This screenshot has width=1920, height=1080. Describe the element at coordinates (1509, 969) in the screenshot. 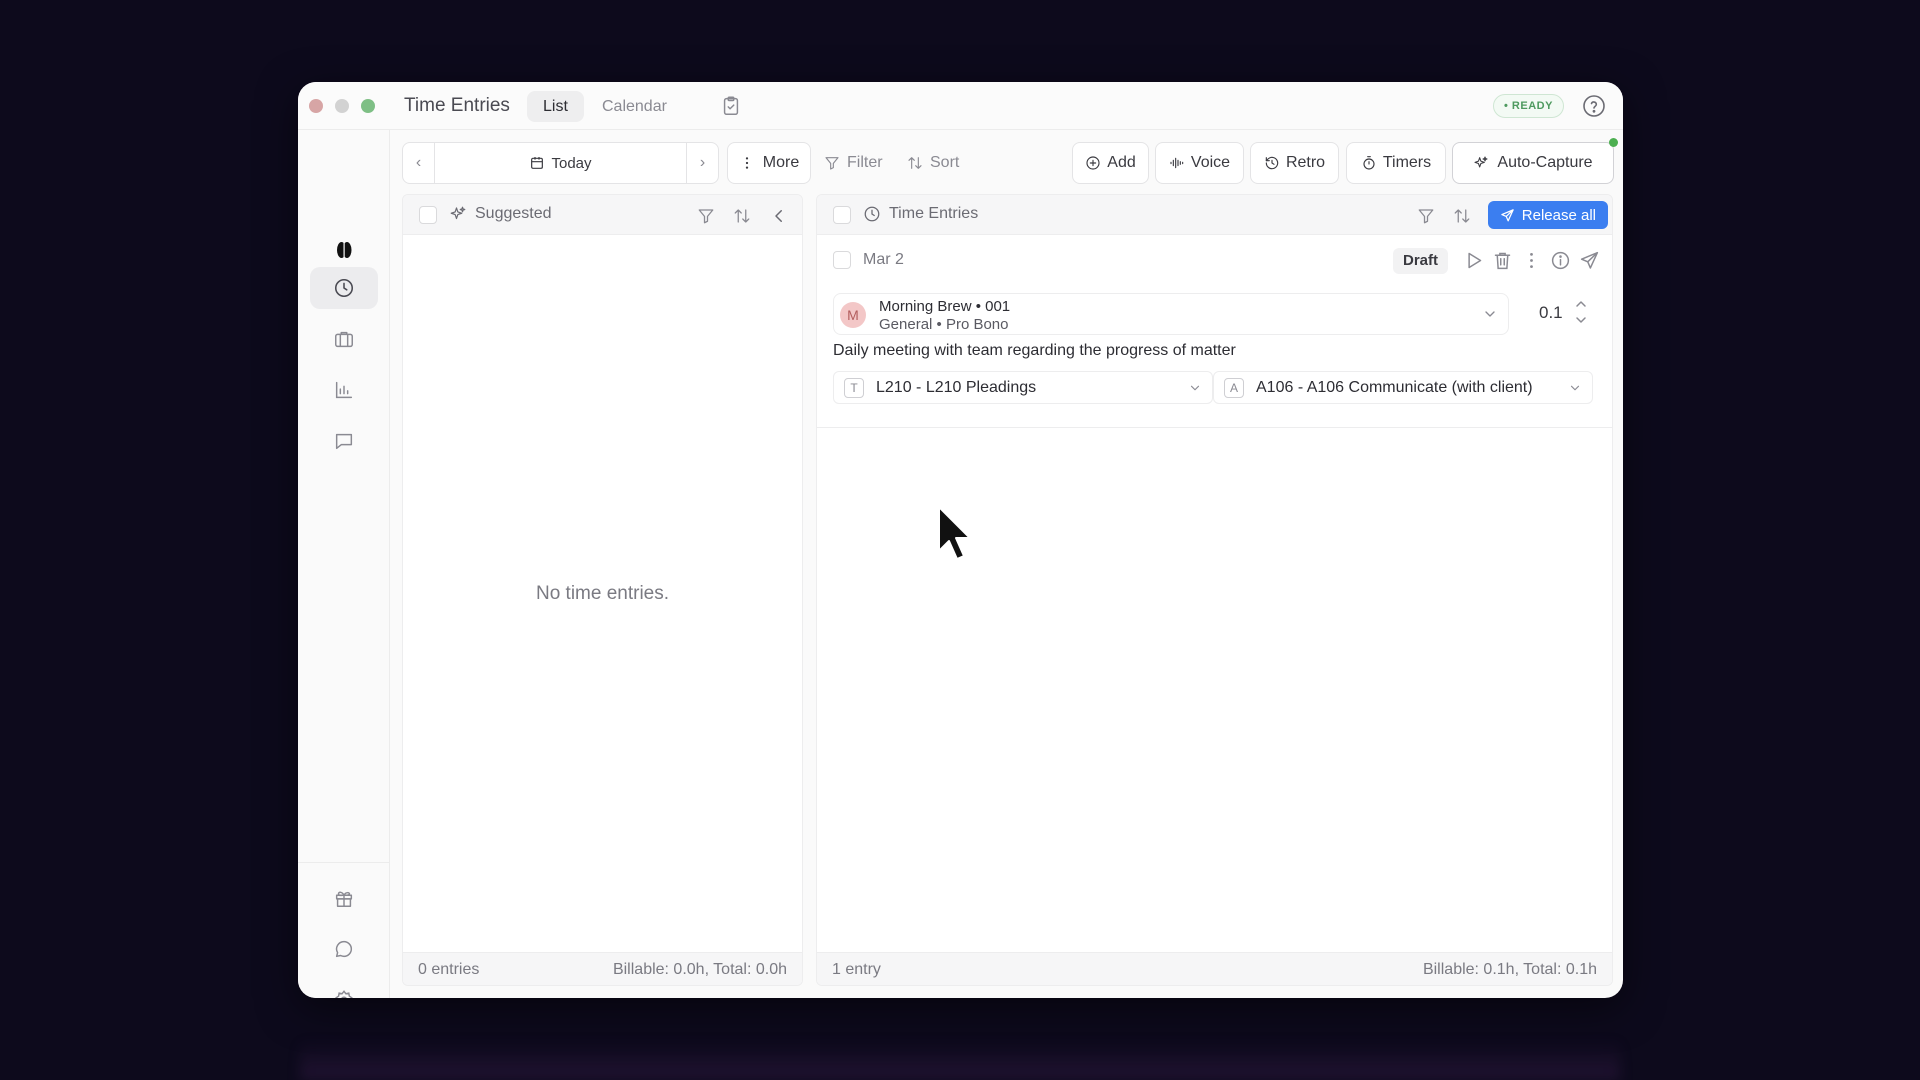

I see `totals-summary: Billable: 0.1h, Total: 0.1h` at that location.